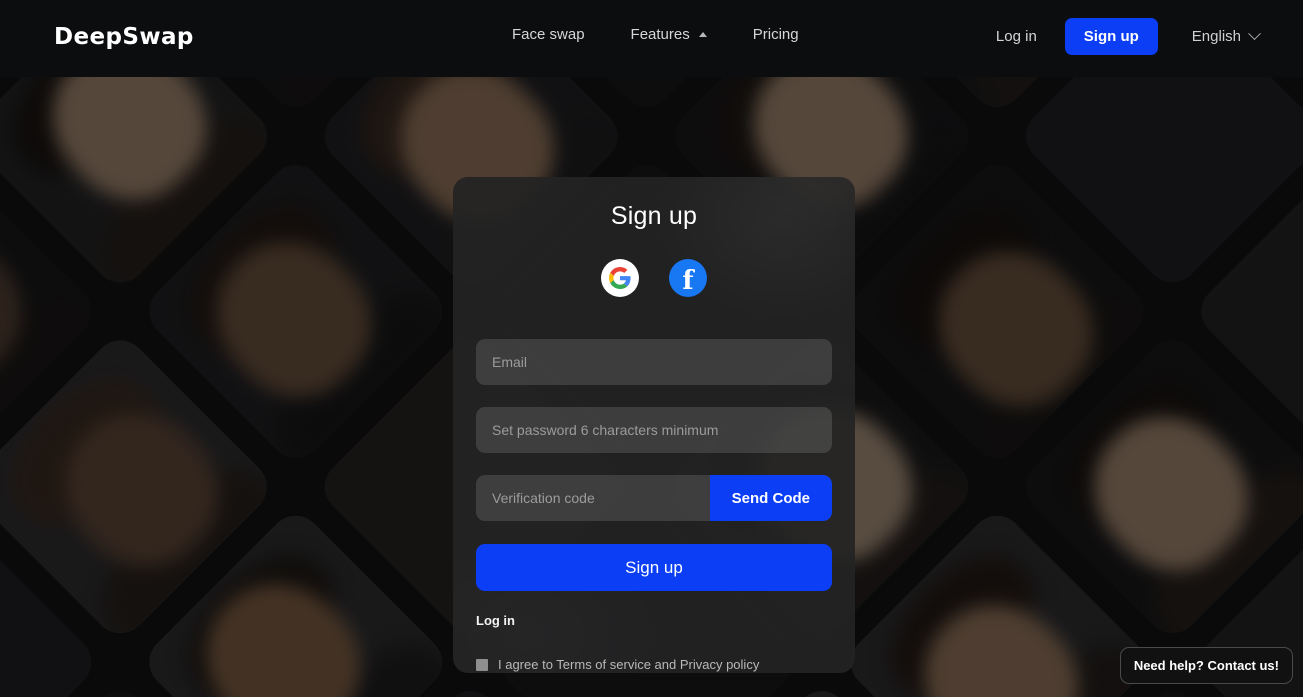 The height and width of the screenshot is (697, 1303). What do you see at coordinates (776, 34) in the screenshot?
I see `nav-item-pricing: Pricing` at bounding box center [776, 34].